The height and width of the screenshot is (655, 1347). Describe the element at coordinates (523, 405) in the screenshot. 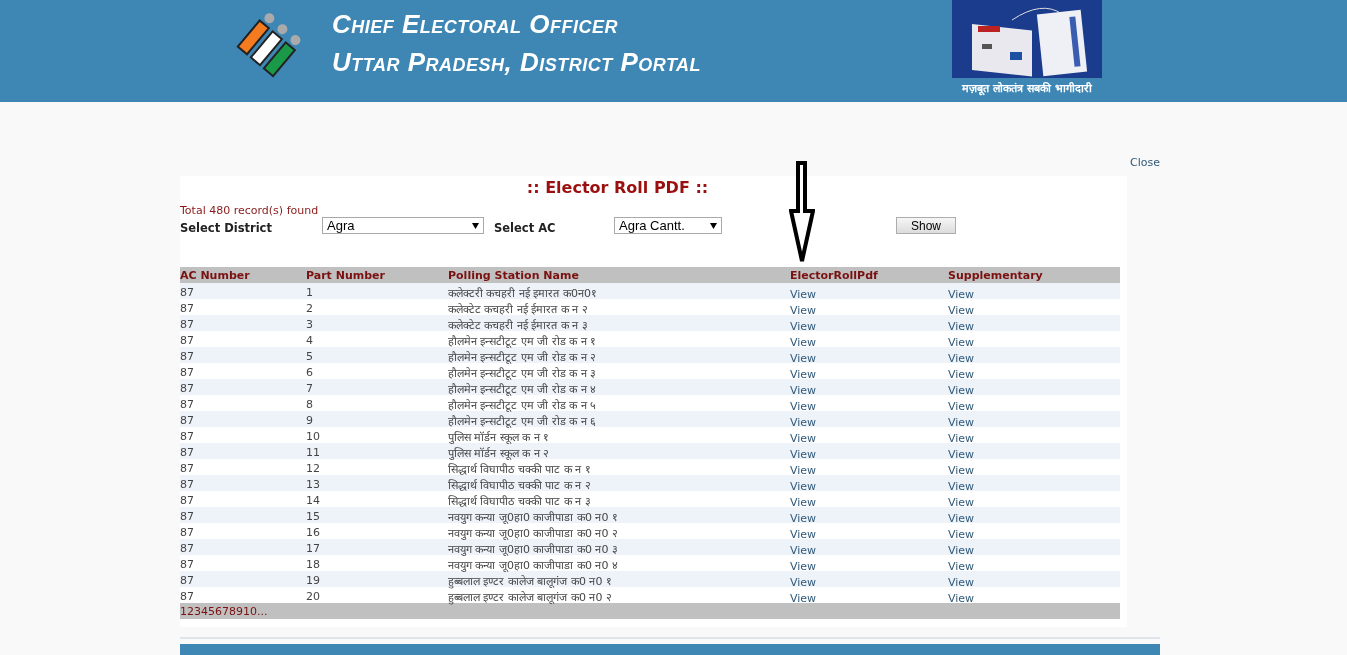

I see `table-cell-text: हौलमेन इन्सटीटूट एम जी रोड क न ५` at that location.